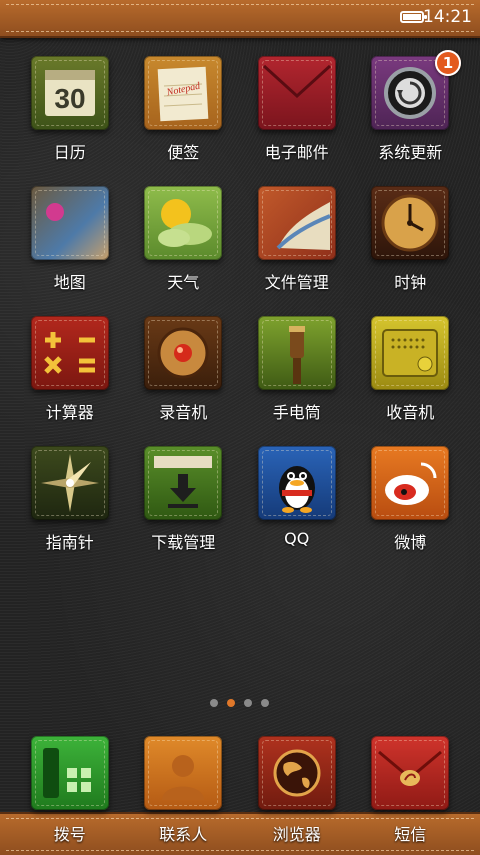 Image resolution: width=480 pixels, height=855 pixels. I want to click on app-qq: QQ, so click(297, 502).